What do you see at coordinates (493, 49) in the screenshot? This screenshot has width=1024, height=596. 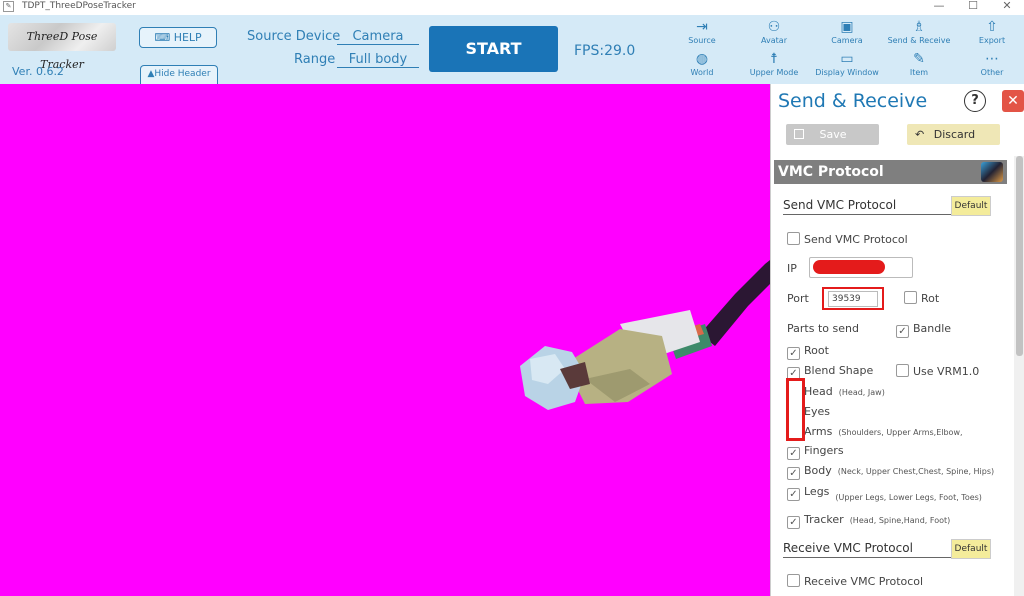 I see `start-button: START` at bounding box center [493, 49].